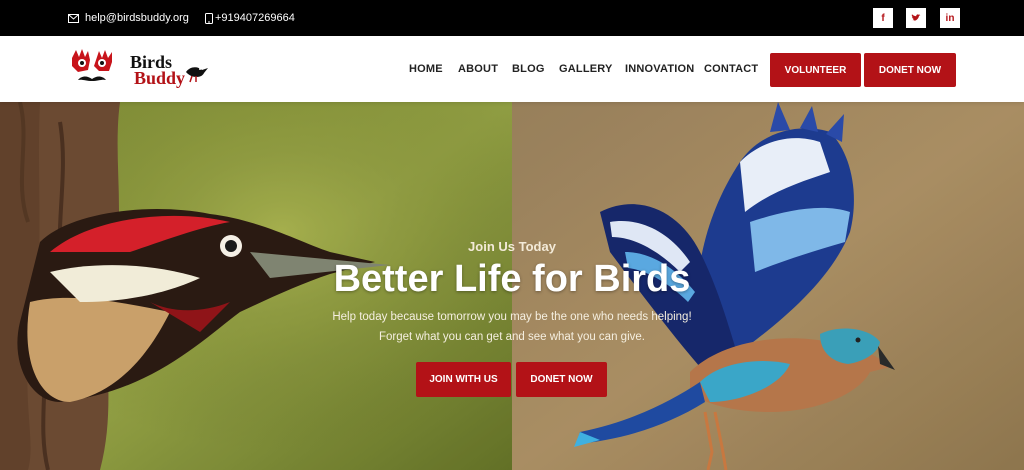  What do you see at coordinates (815, 70) in the screenshot?
I see `volunteer-button: VOLUNTEER` at bounding box center [815, 70].